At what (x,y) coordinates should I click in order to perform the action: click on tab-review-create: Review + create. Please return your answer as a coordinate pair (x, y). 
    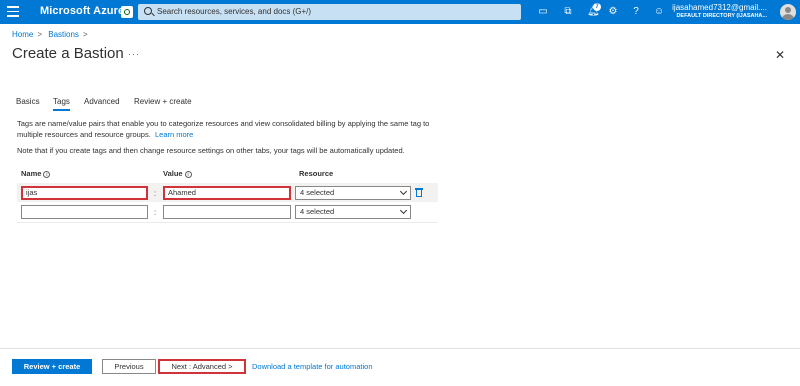
    Looking at the image, I should click on (163, 101).